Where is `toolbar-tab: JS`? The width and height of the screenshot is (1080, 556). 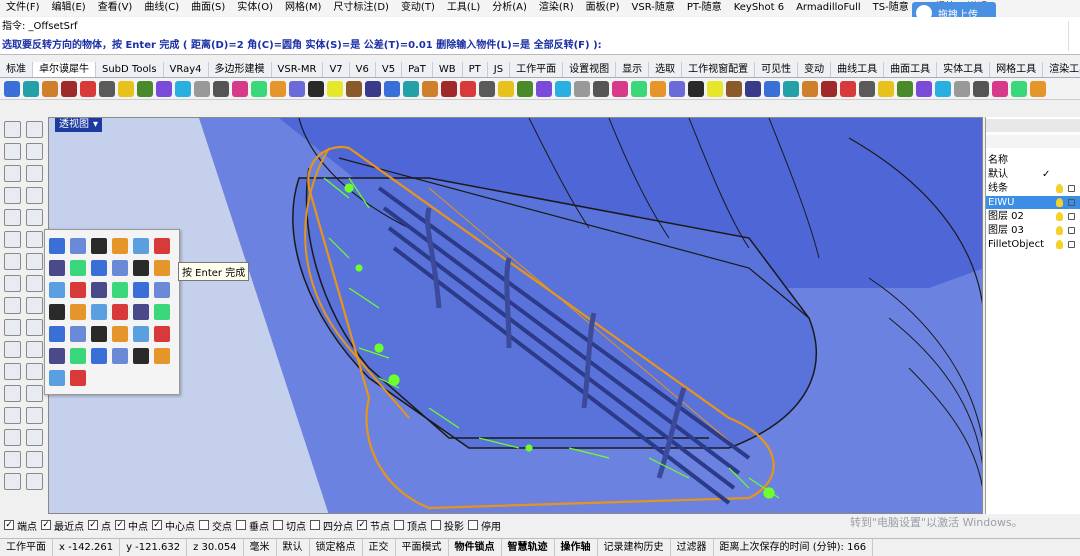 toolbar-tab: JS is located at coordinates (499, 69).